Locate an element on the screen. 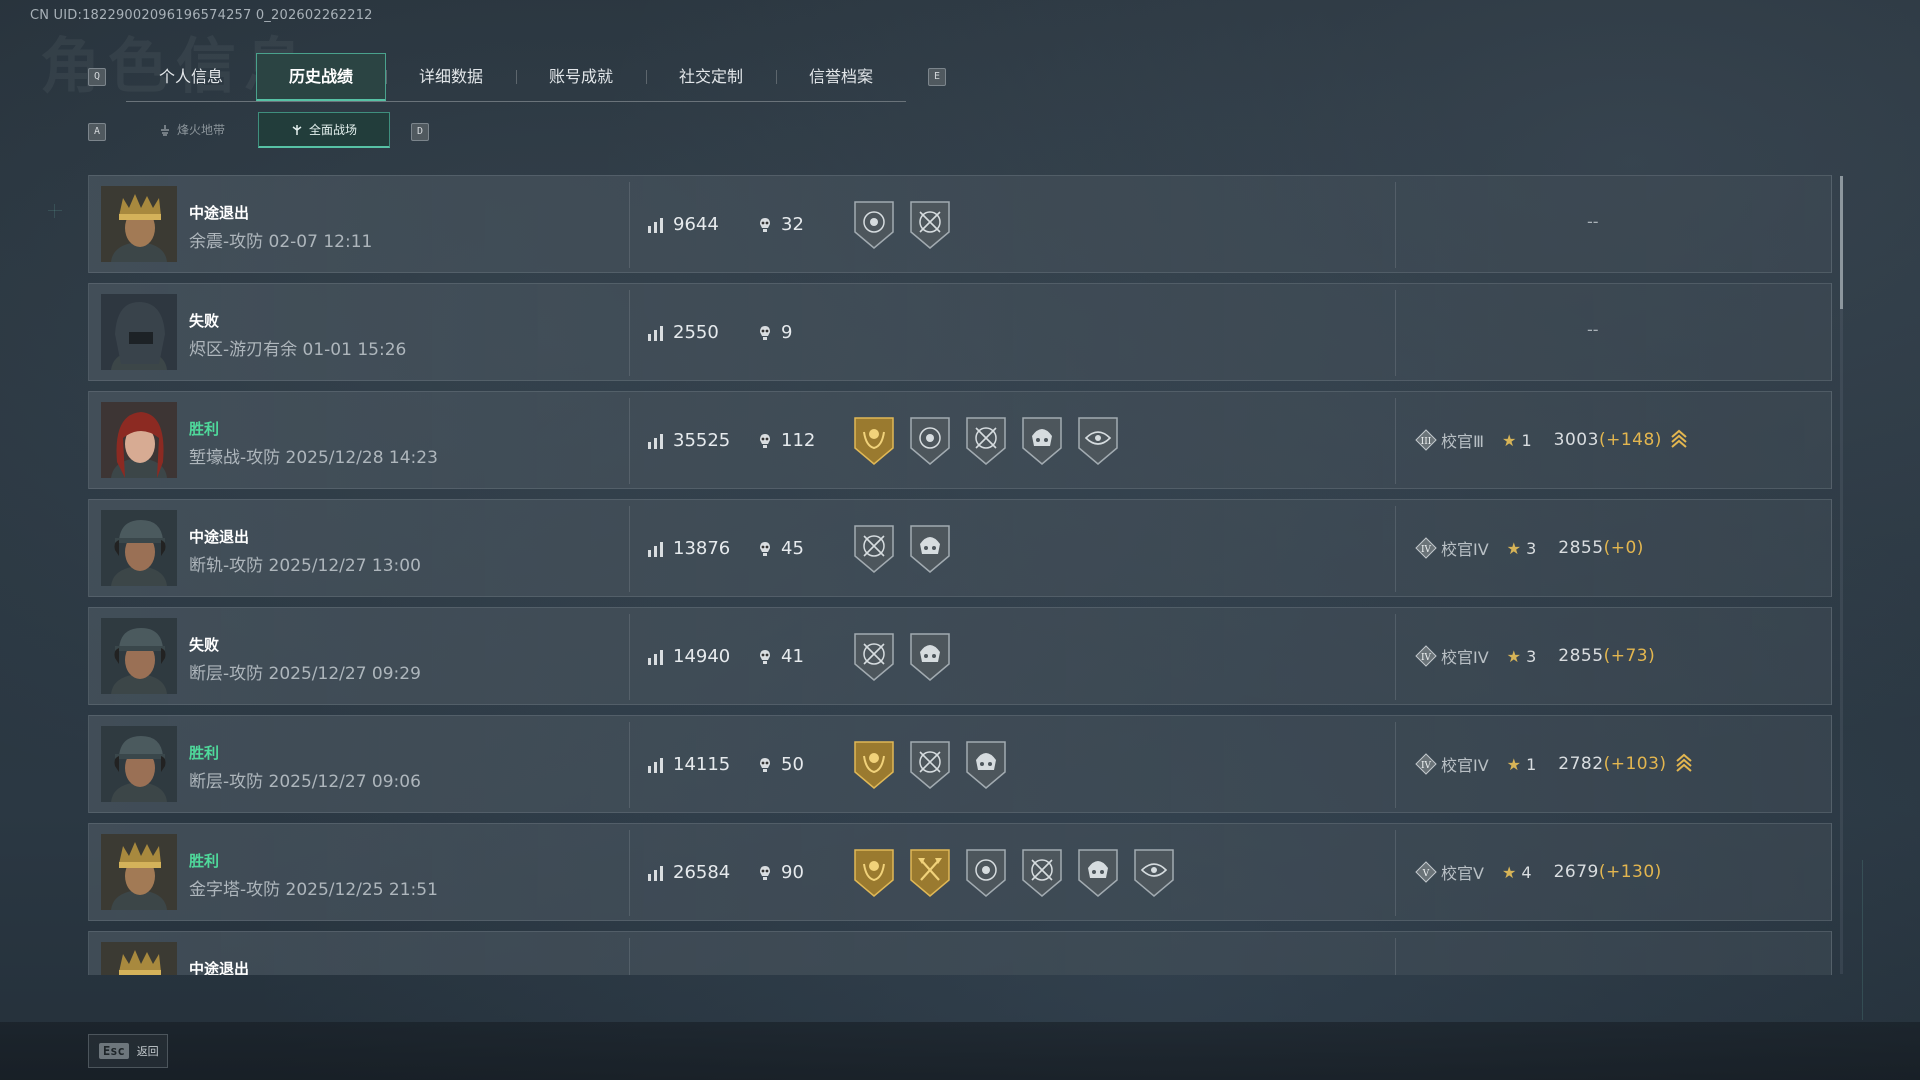 The image size is (1920, 1080). tab-achievements: 账号成就 is located at coordinates (581, 77).